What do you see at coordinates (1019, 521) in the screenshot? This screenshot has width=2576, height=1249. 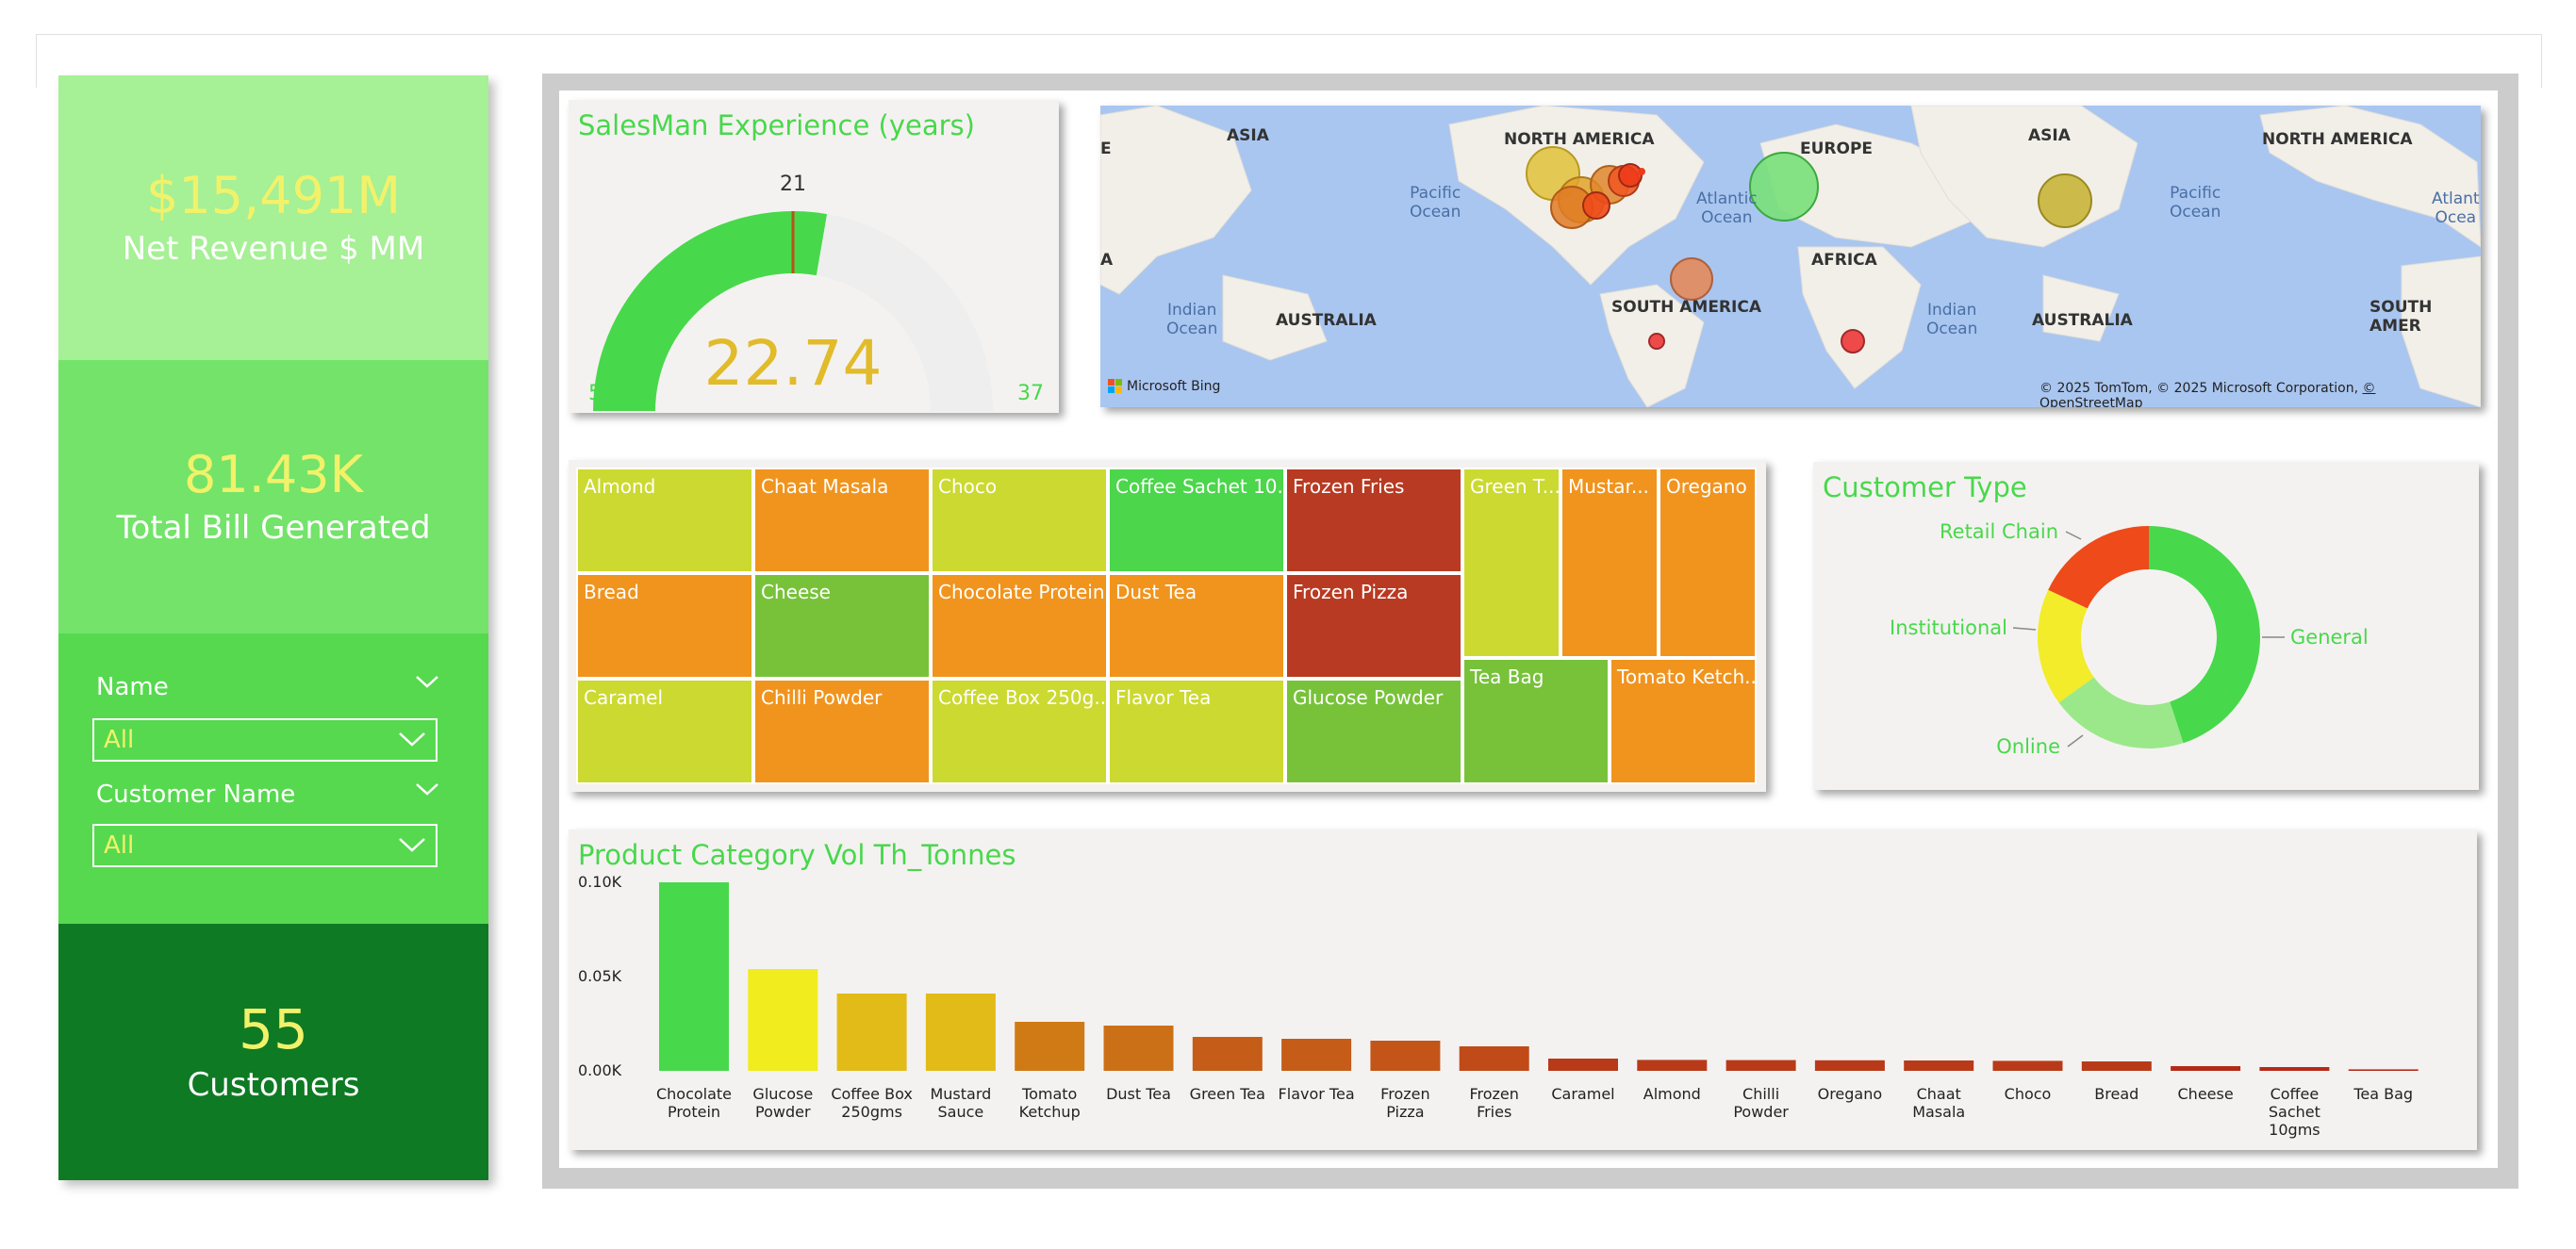 I see `treemap-cell: Choco` at bounding box center [1019, 521].